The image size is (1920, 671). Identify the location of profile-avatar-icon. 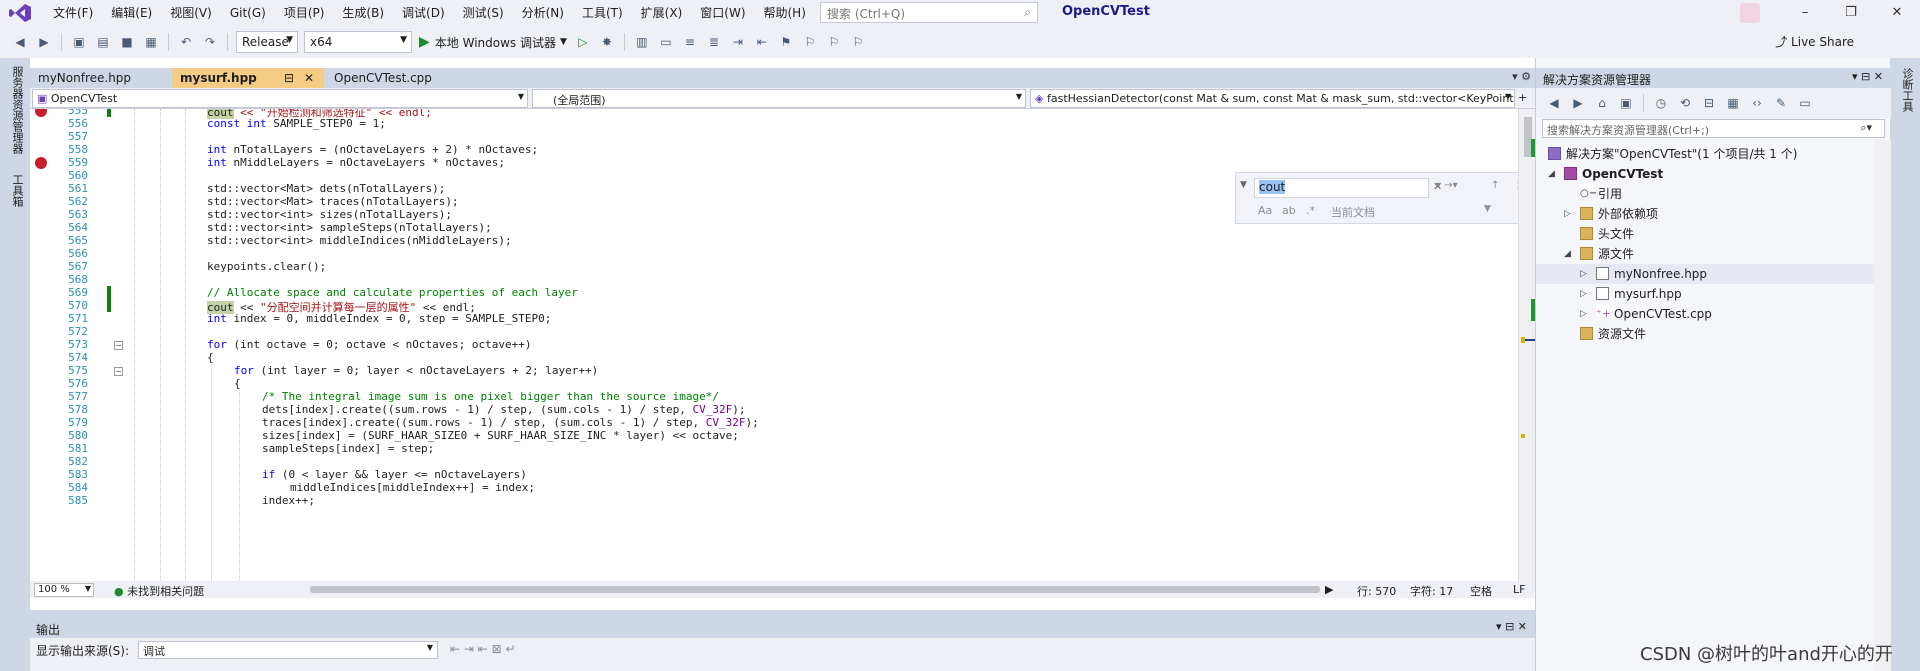
(1750, 13).